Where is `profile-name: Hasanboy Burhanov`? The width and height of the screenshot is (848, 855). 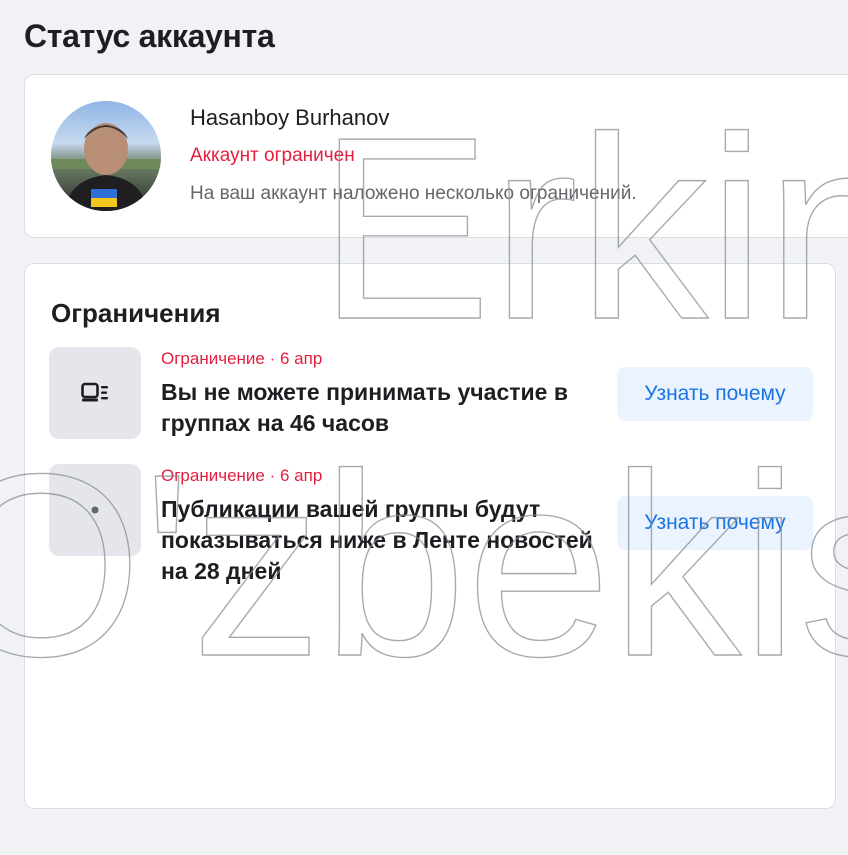 profile-name: Hasanboy Burhanov is located at coordinates (289, 118).